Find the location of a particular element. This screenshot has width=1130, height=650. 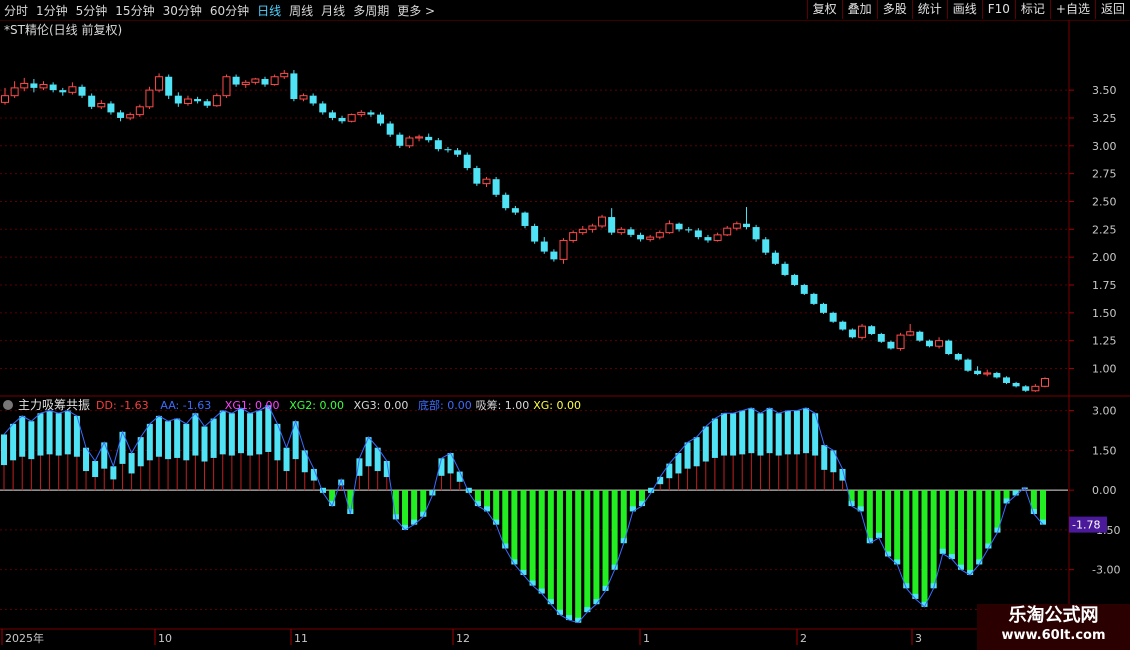

period-tab-10: 更多 > is located at coordinates (416, 10).